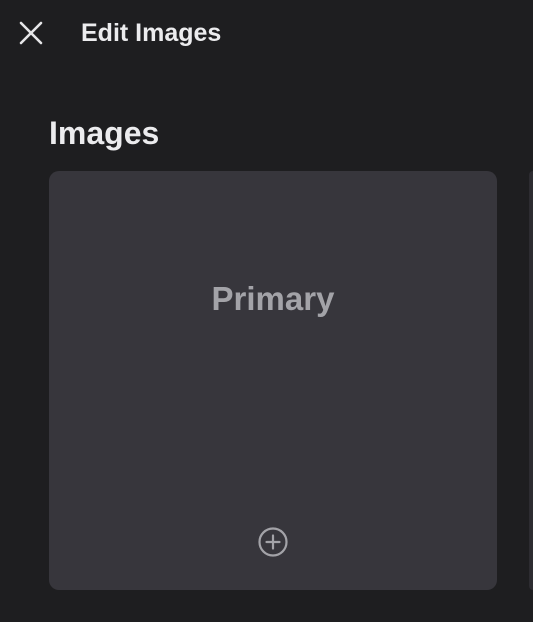 The height and width of the screenshot is (622, 533). I want to click on header: Edit Images, so click(266, 34).